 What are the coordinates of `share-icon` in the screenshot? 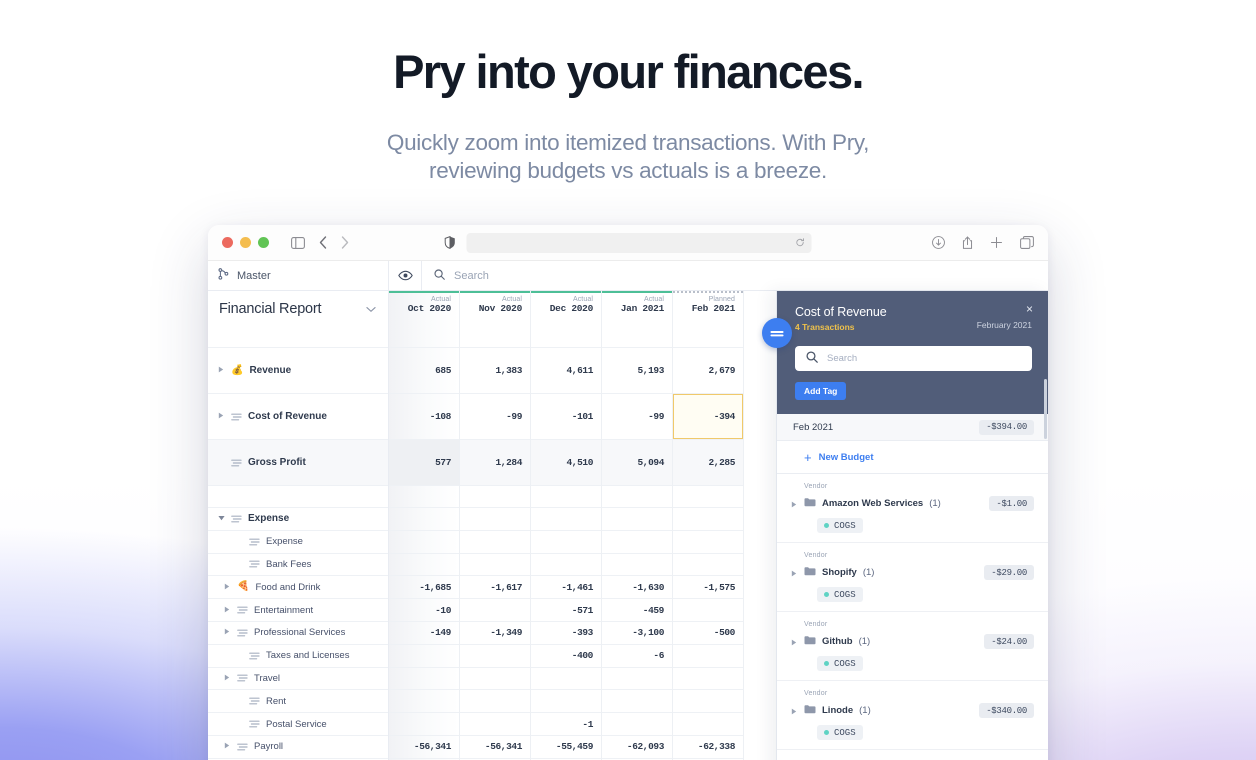 It's located at (967, 242).